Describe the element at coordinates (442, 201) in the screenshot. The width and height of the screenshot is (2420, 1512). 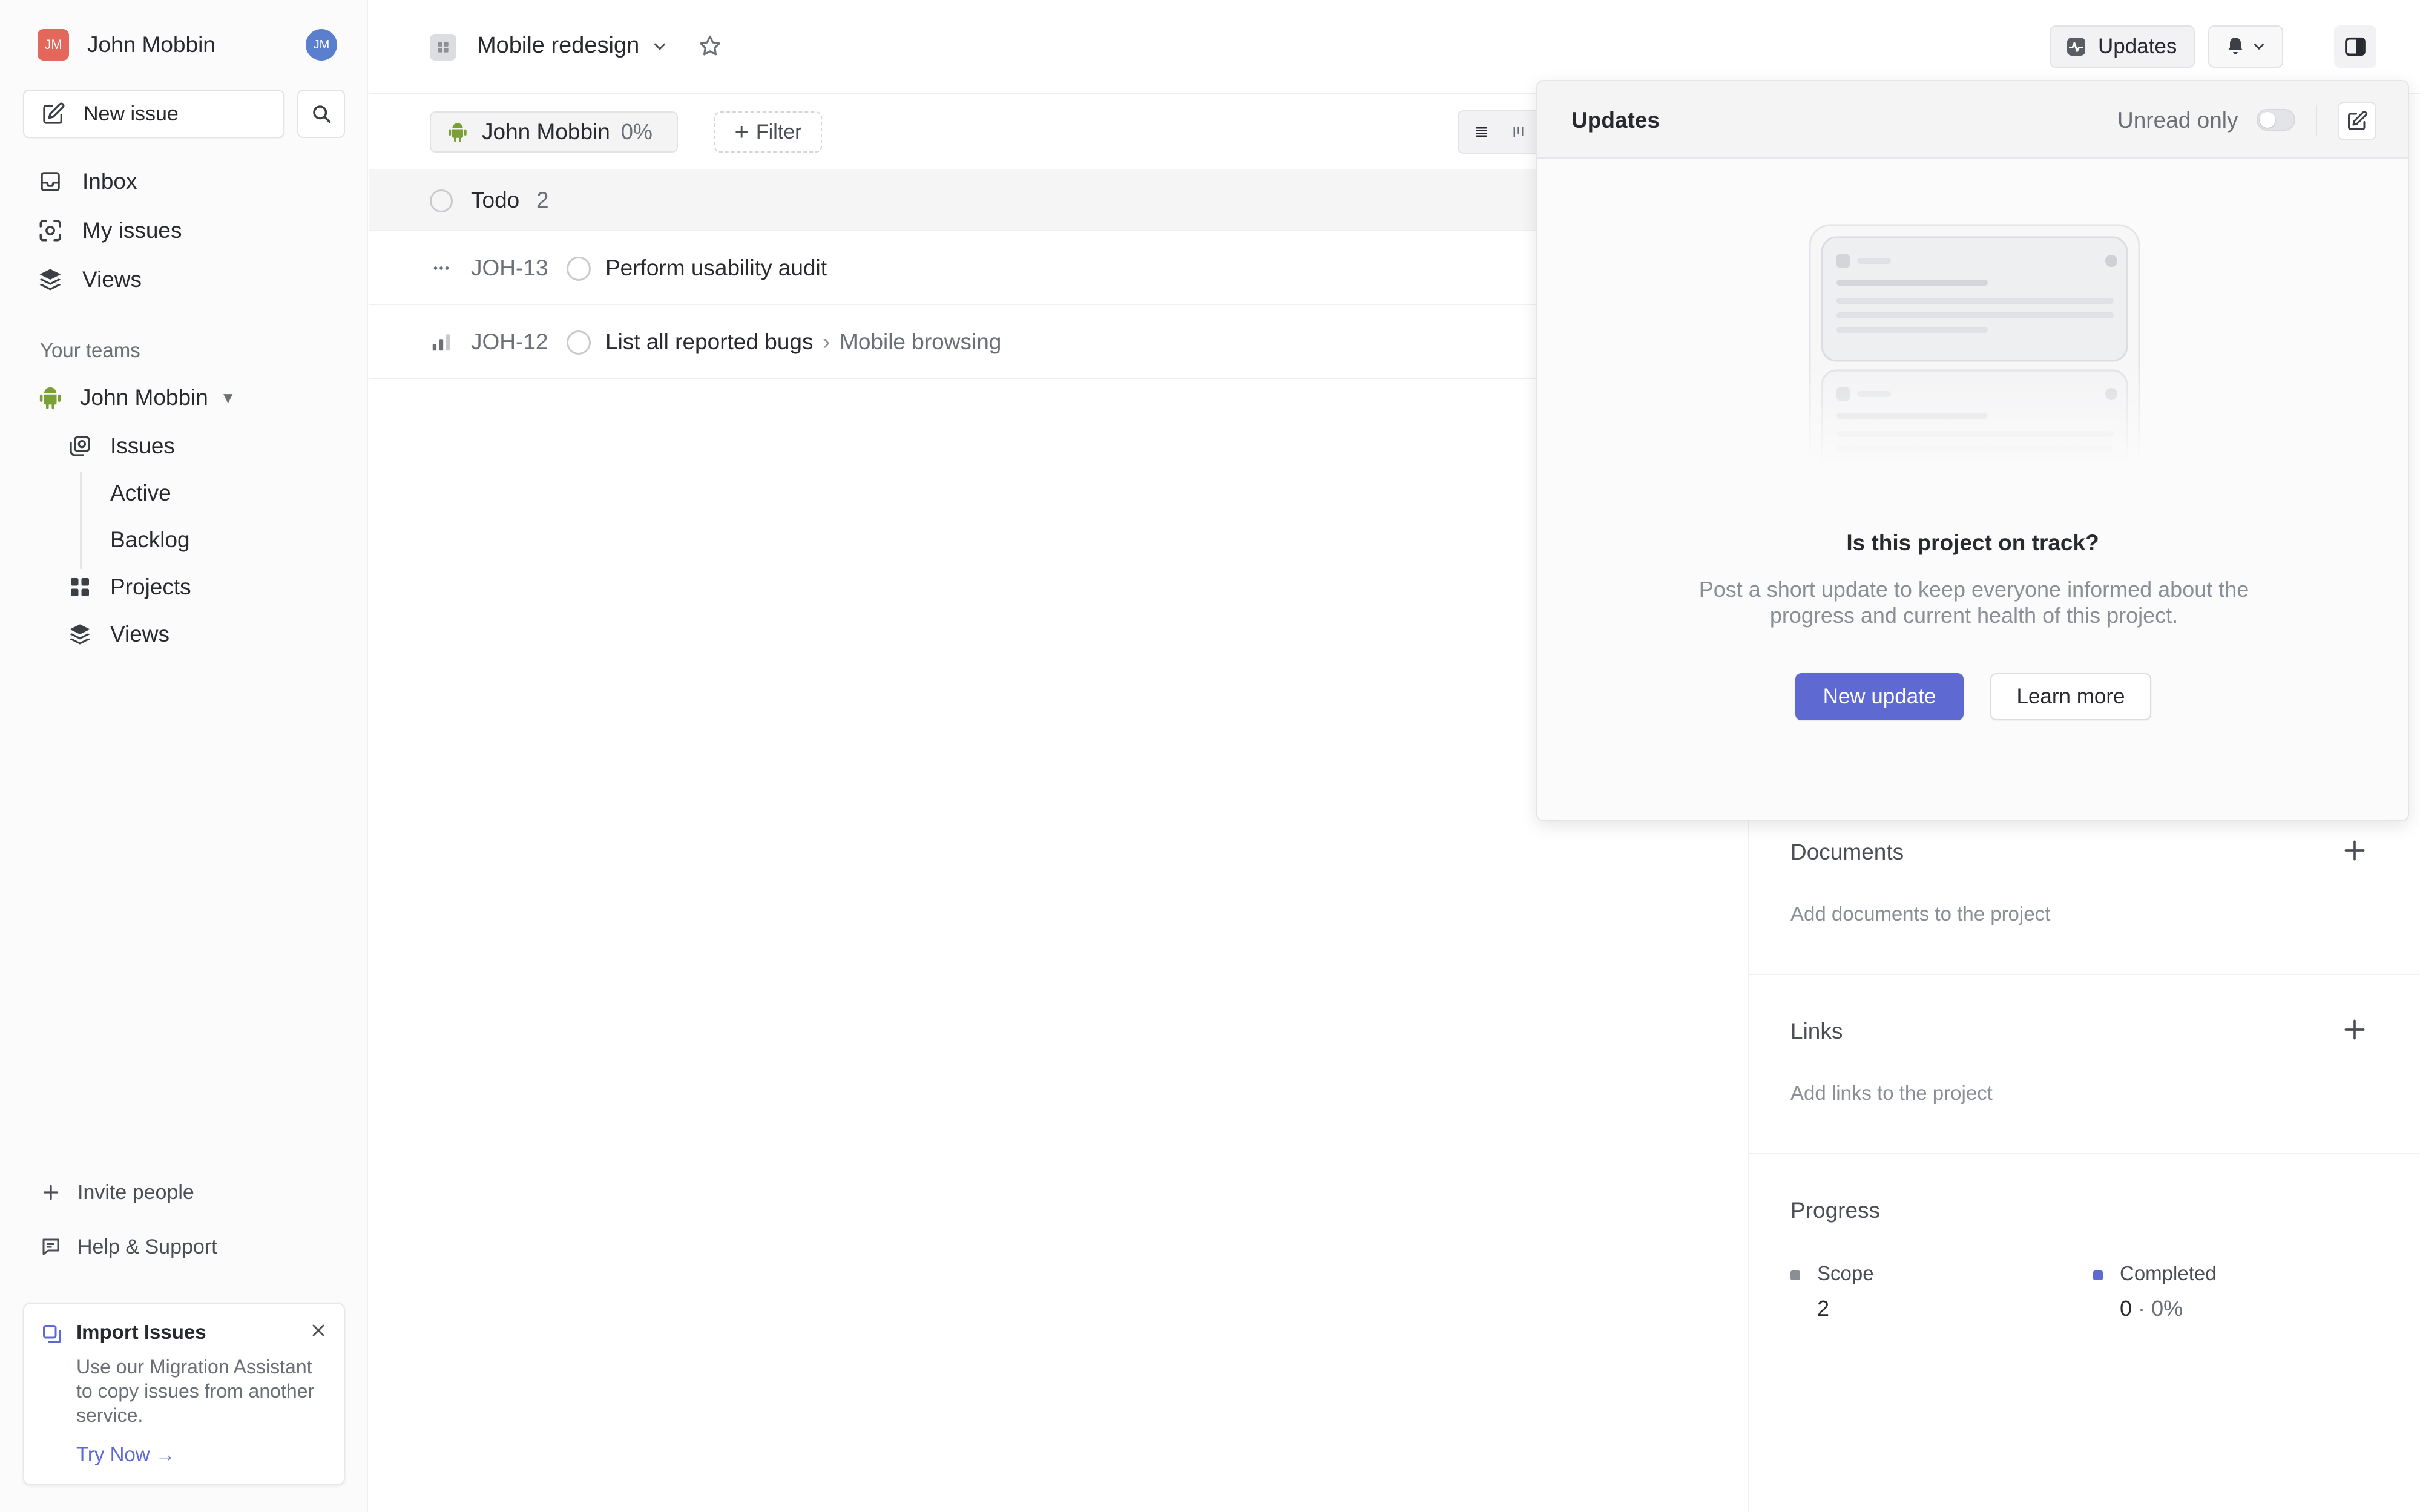
I see `todo-status-icon` at that location.